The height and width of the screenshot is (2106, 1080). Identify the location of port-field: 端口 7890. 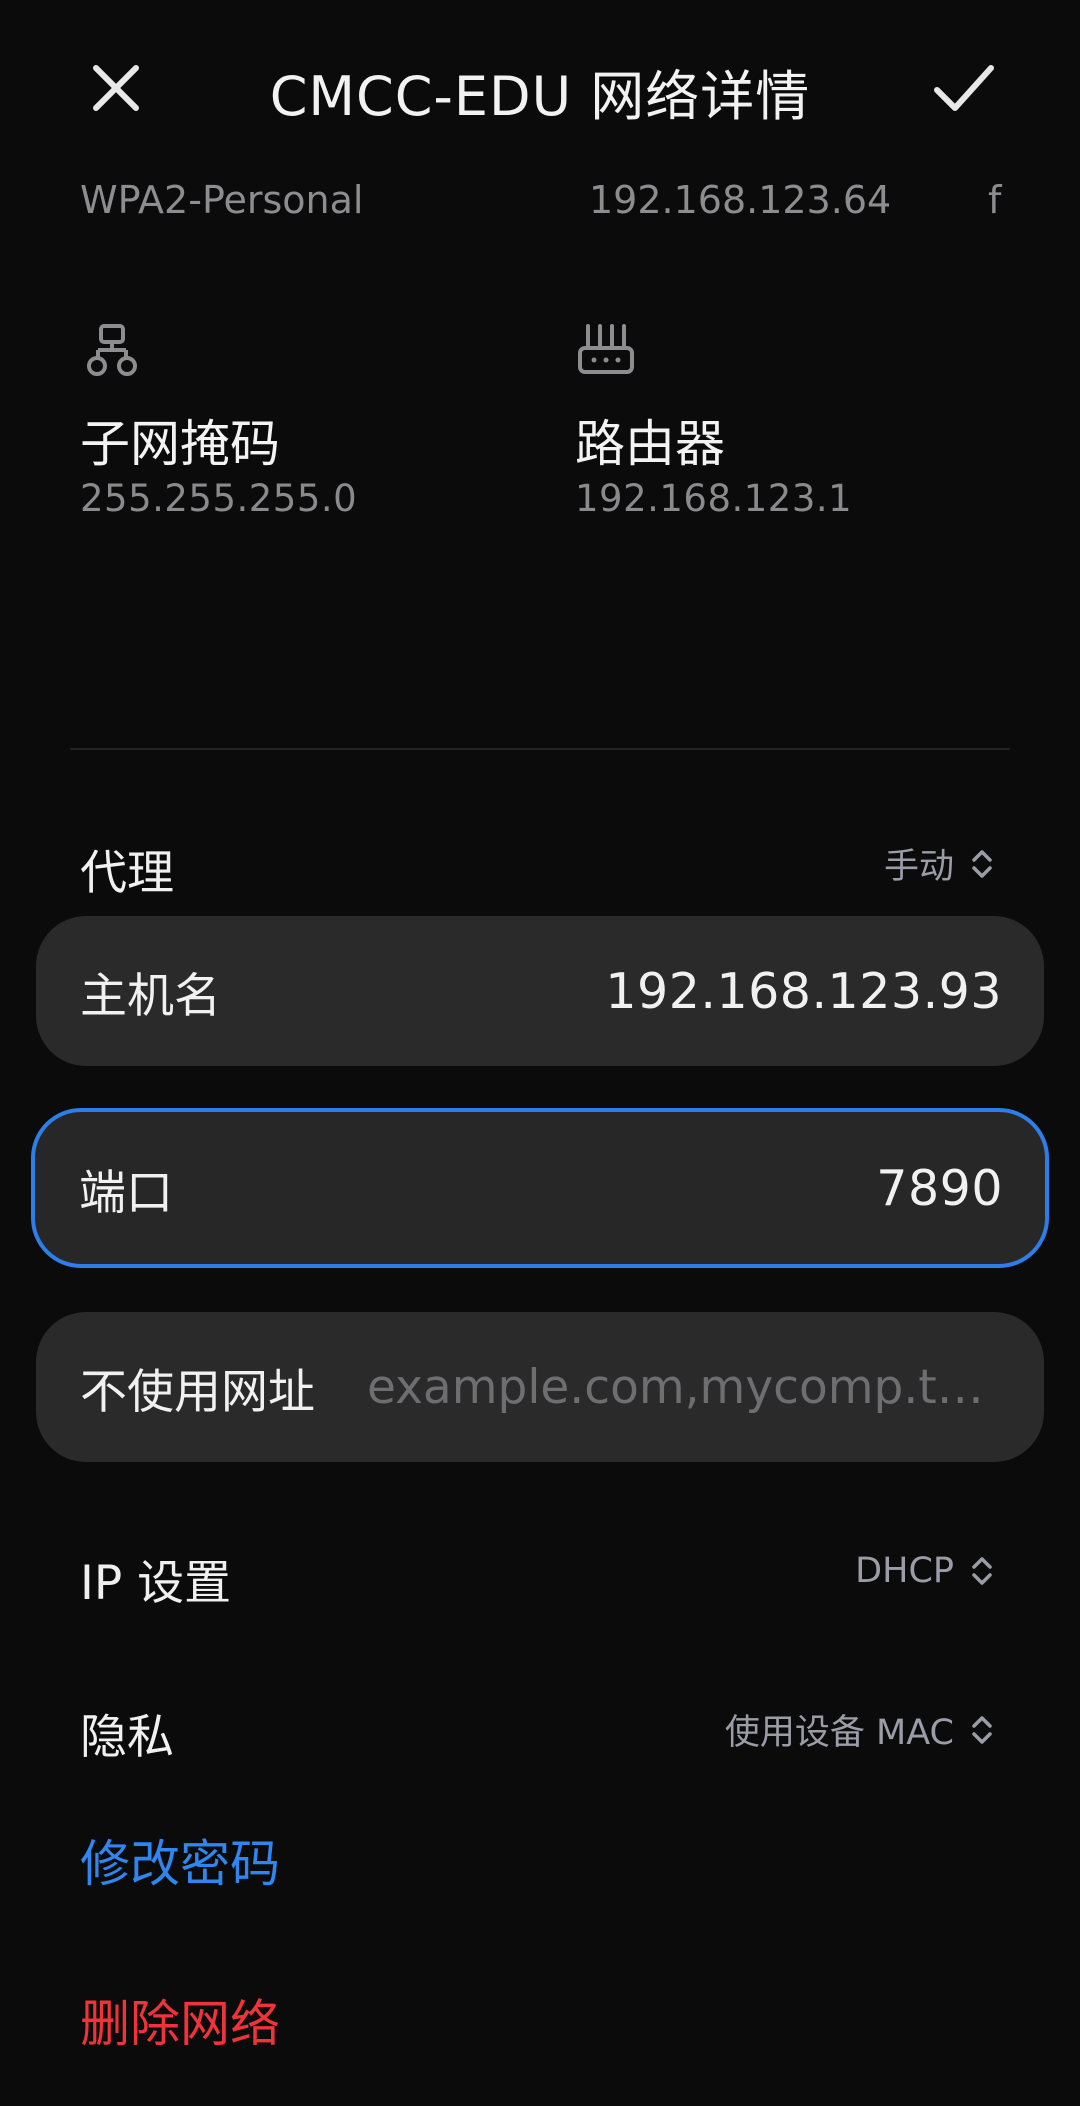
(540, 1188).